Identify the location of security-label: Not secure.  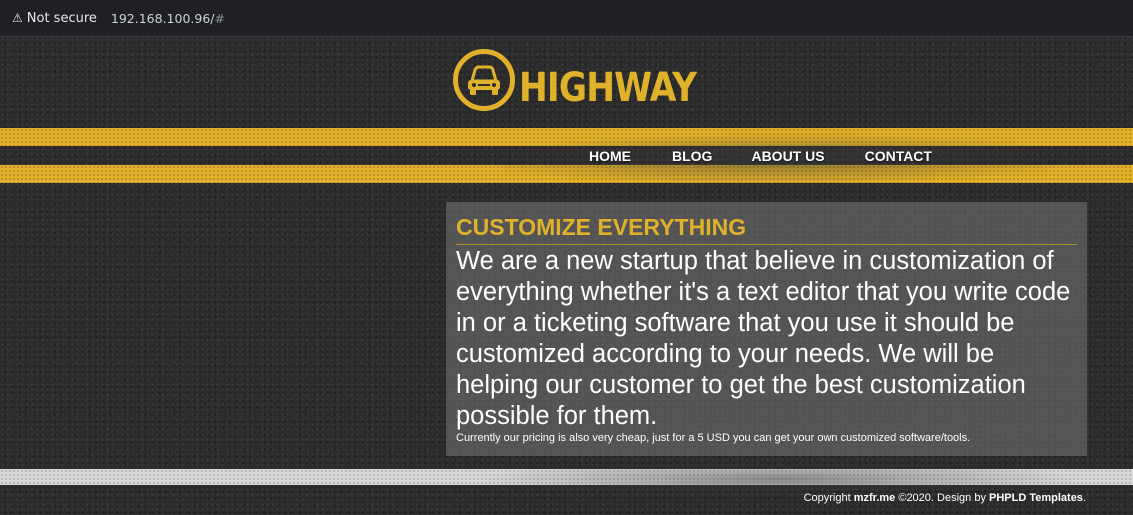
(61, 18).